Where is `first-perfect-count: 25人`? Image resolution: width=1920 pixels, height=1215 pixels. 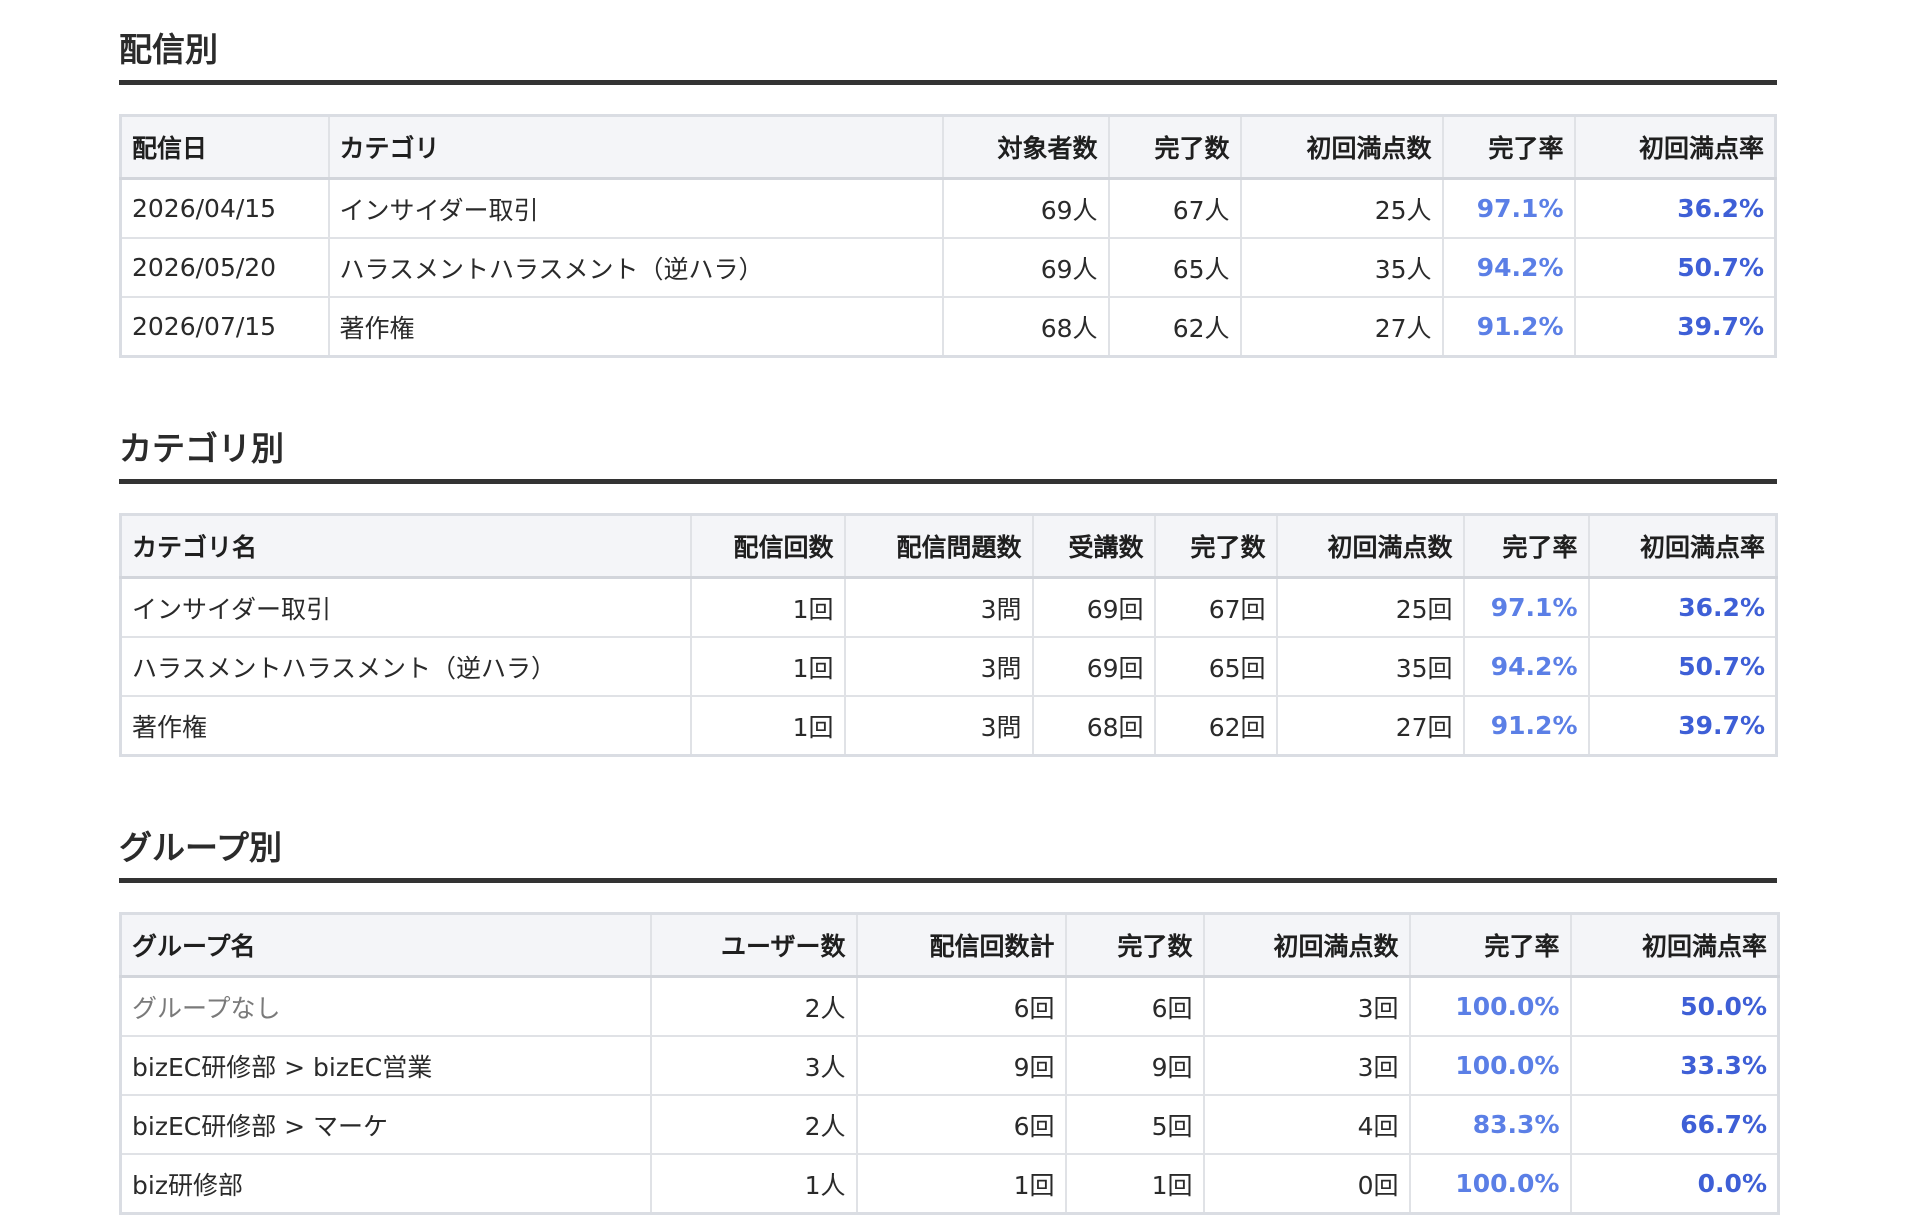
first-perfect-count: 25人 is located at coordinates (1341, 208).